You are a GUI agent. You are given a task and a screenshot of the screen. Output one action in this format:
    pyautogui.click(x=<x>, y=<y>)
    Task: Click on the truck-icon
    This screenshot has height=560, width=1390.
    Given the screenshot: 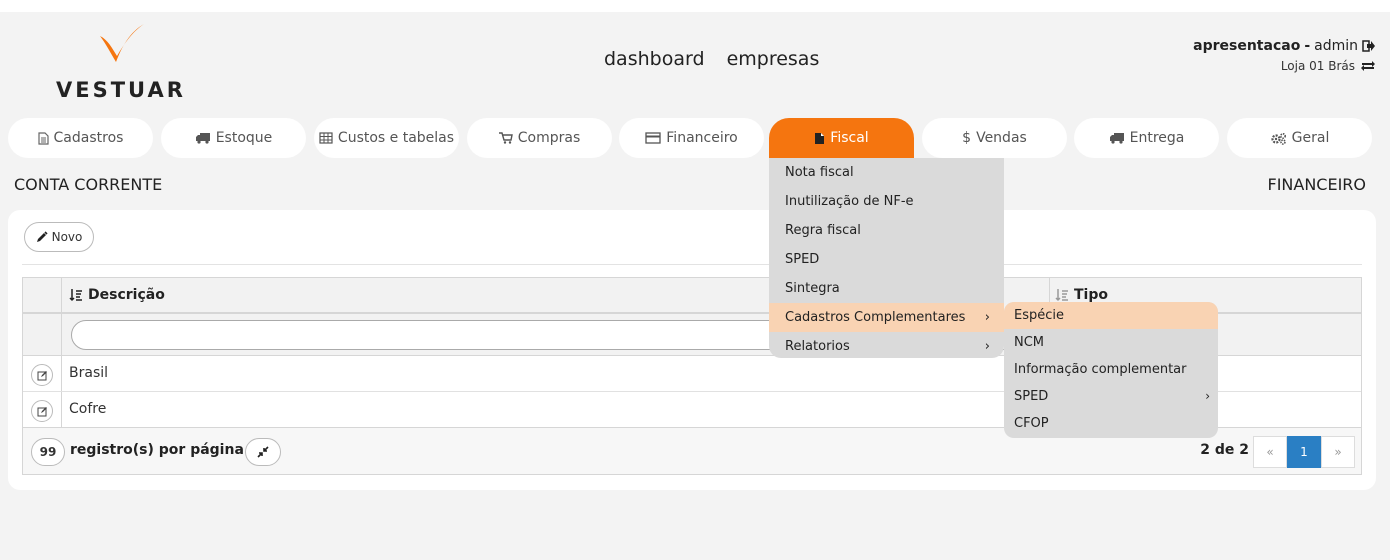 What is the action you would take?
    pyautogui.click(x=202, y=138)
    